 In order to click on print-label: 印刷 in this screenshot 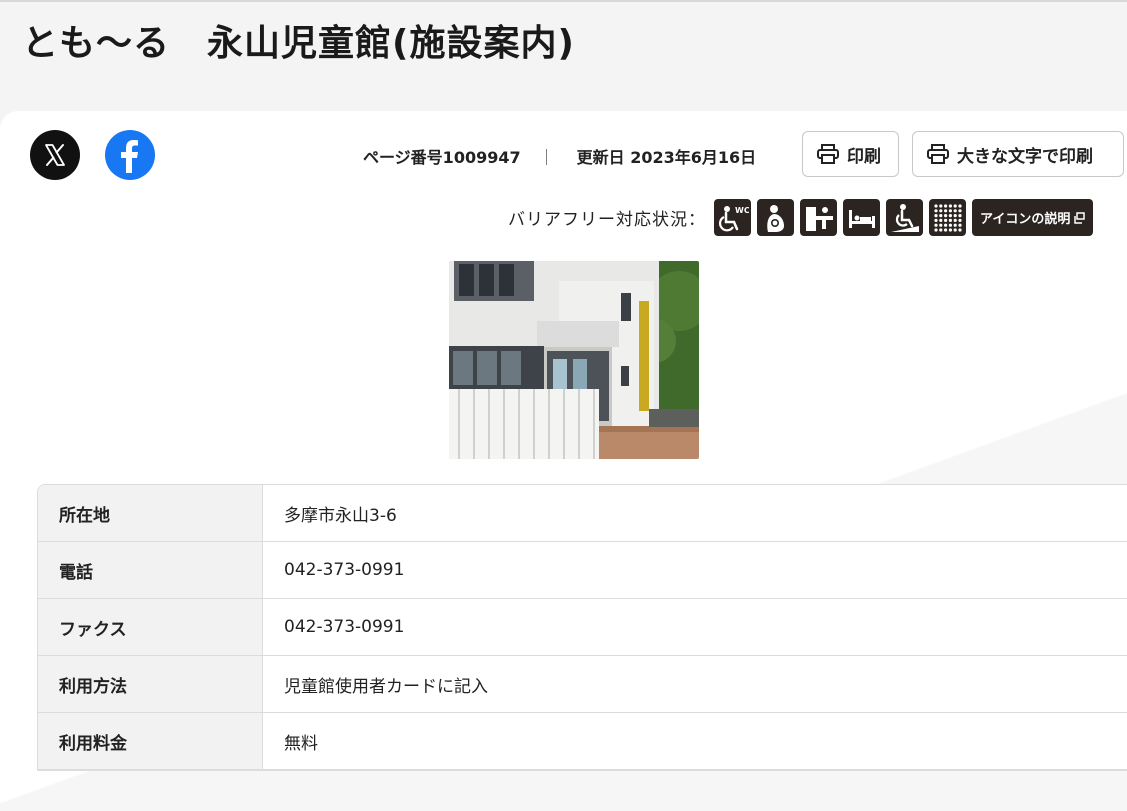, I will do `click(864, 156)`.